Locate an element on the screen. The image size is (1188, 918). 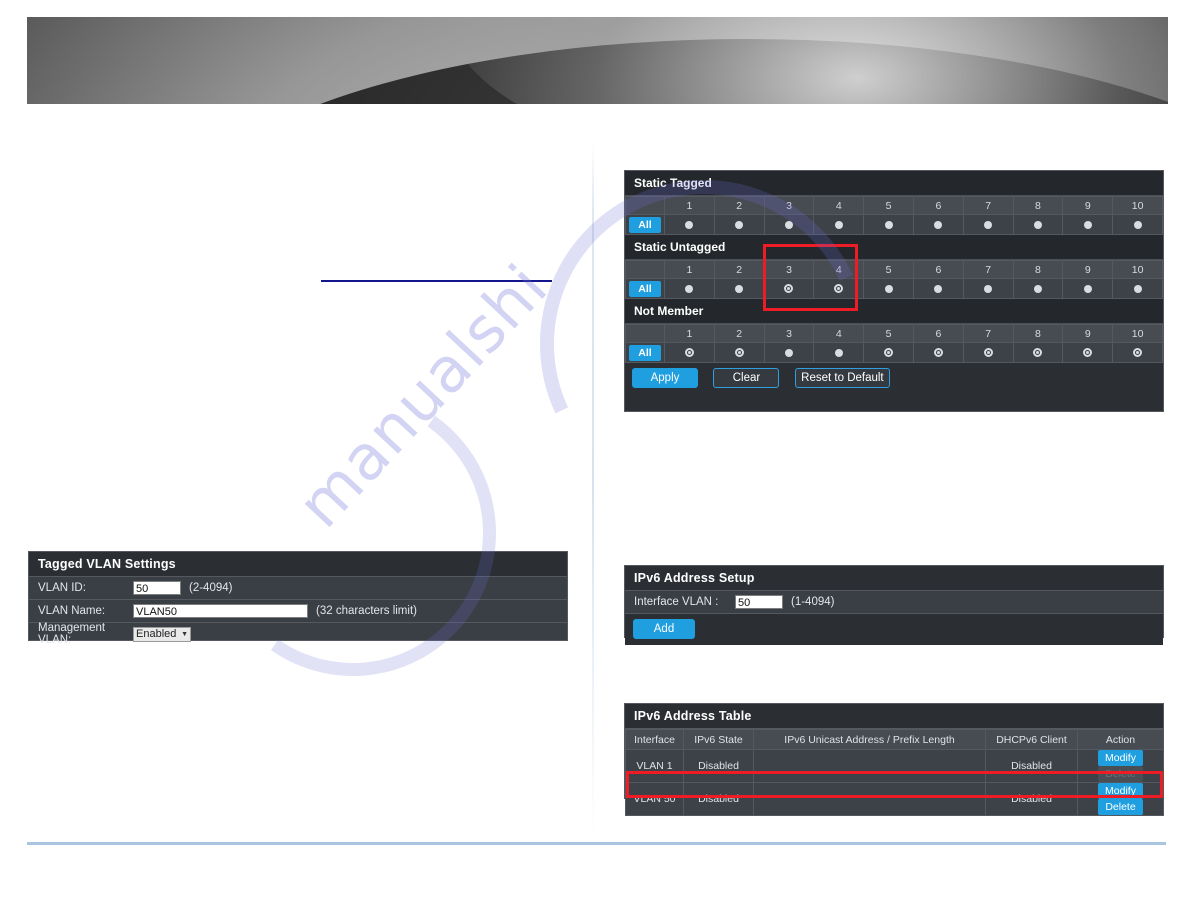
reset-to-default-button: Reset to Default is located at coordinates (842, 378).